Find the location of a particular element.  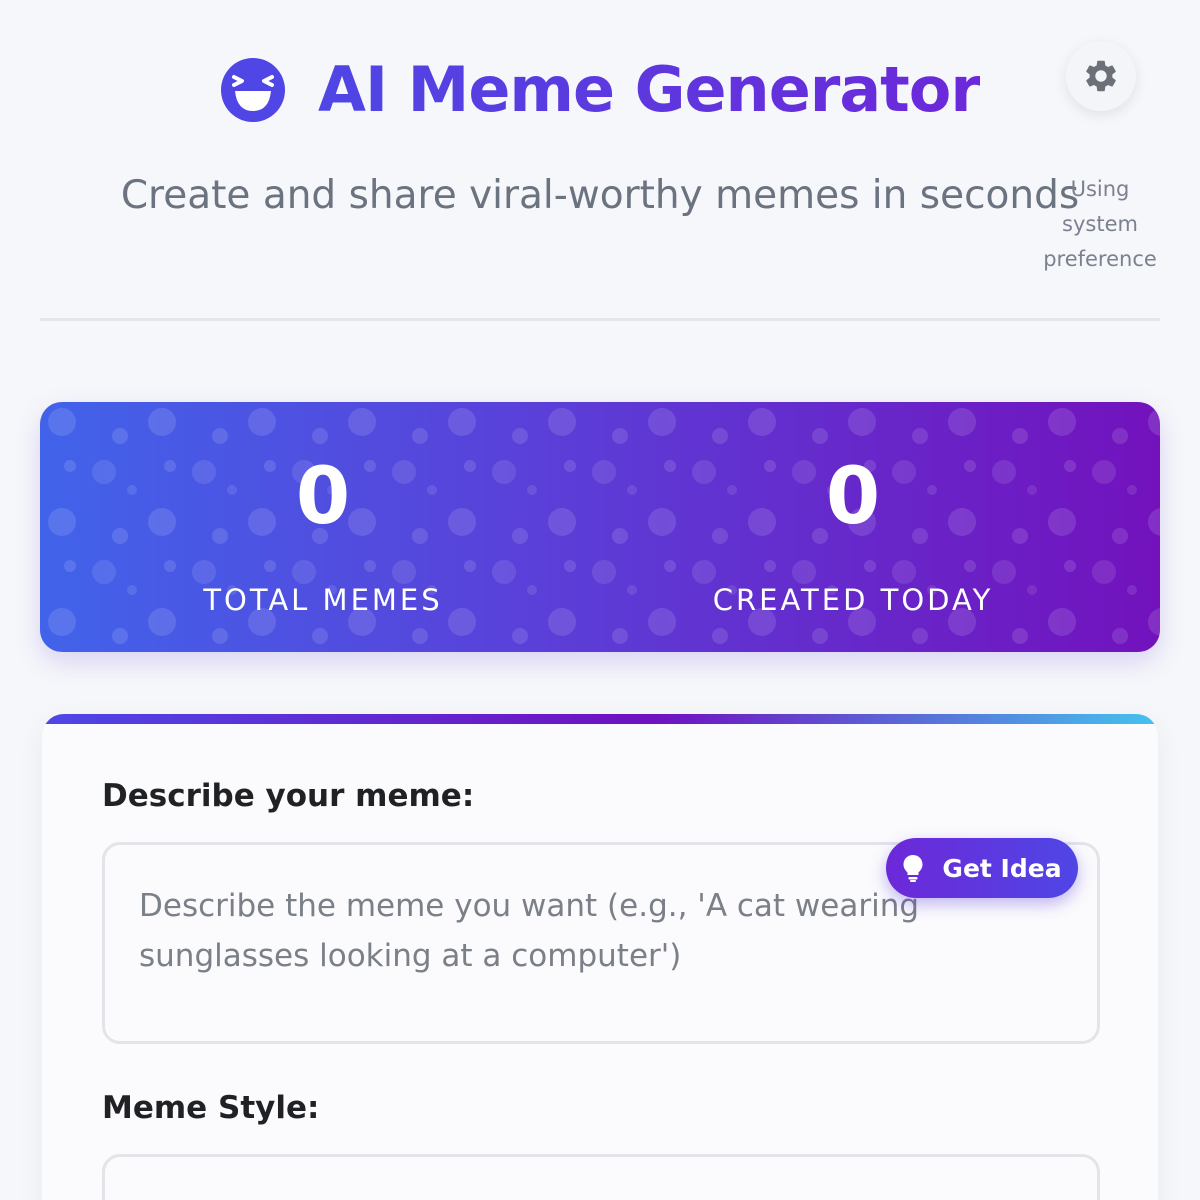

total-memes-value: 0 is located at coordinates (323, 497).